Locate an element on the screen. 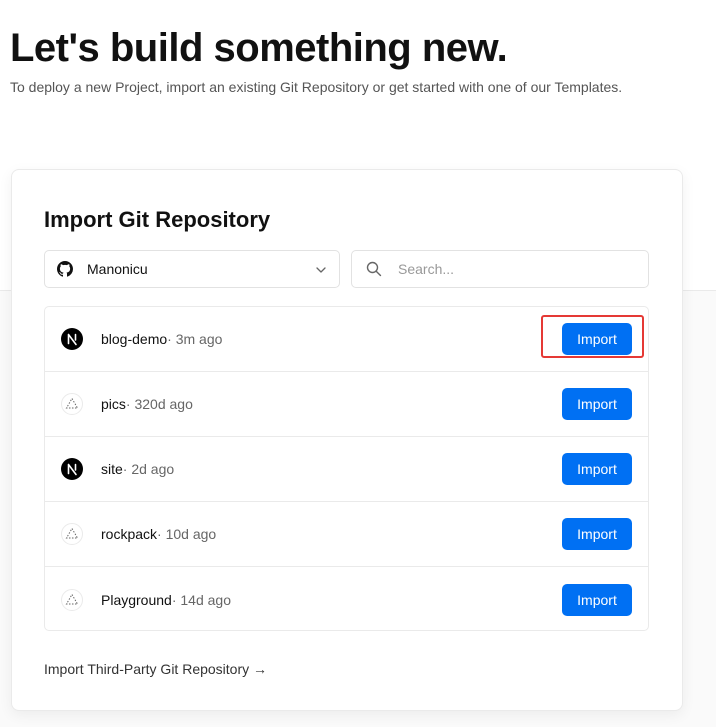 Image resolution: width=716 pixels, height=727 pixels. repo-name: Playground is located at coordinates (136, 599).